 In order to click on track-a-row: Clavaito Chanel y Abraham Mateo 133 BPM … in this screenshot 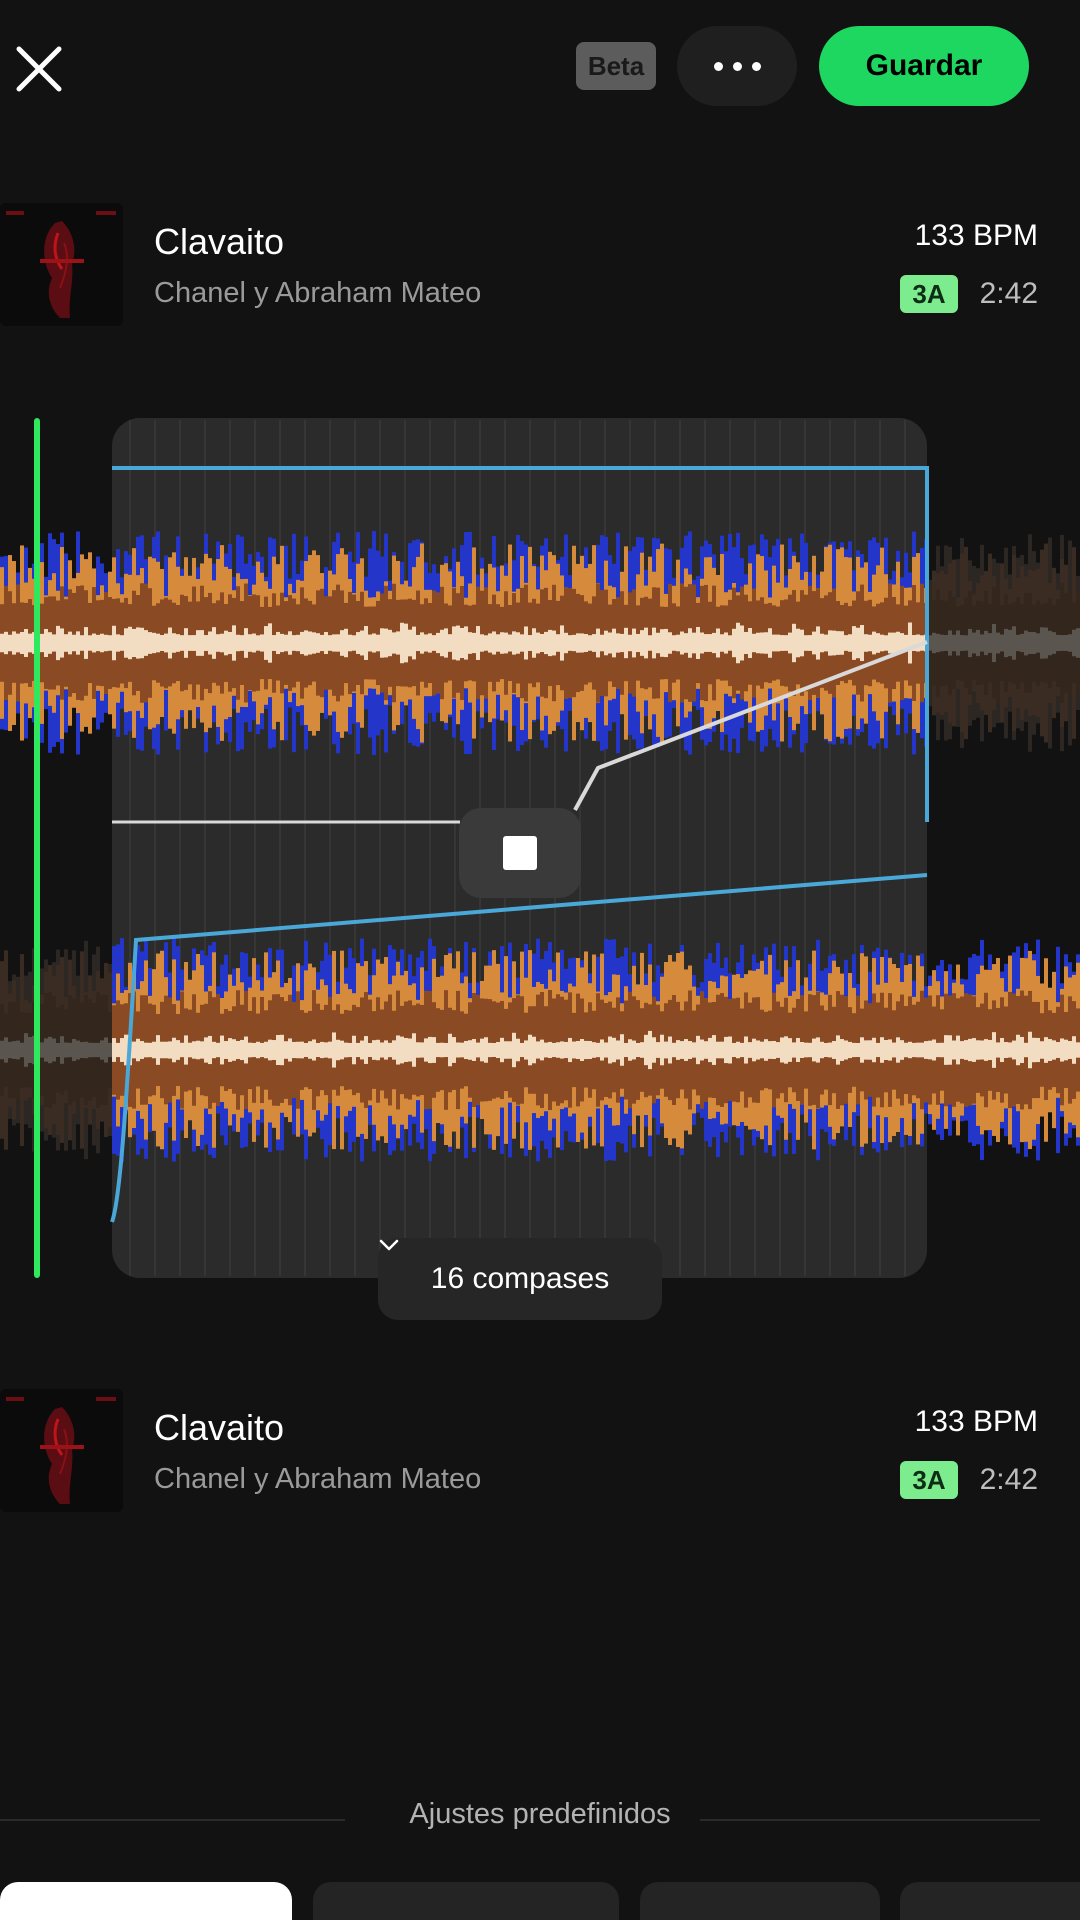, I will do `click(540, 265)`.